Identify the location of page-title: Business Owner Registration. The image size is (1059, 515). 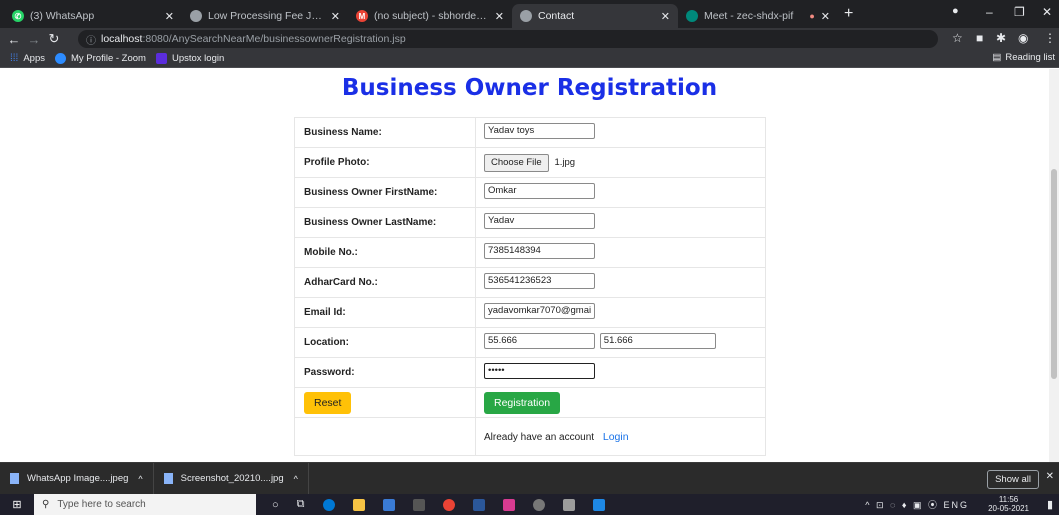
(529, 88).